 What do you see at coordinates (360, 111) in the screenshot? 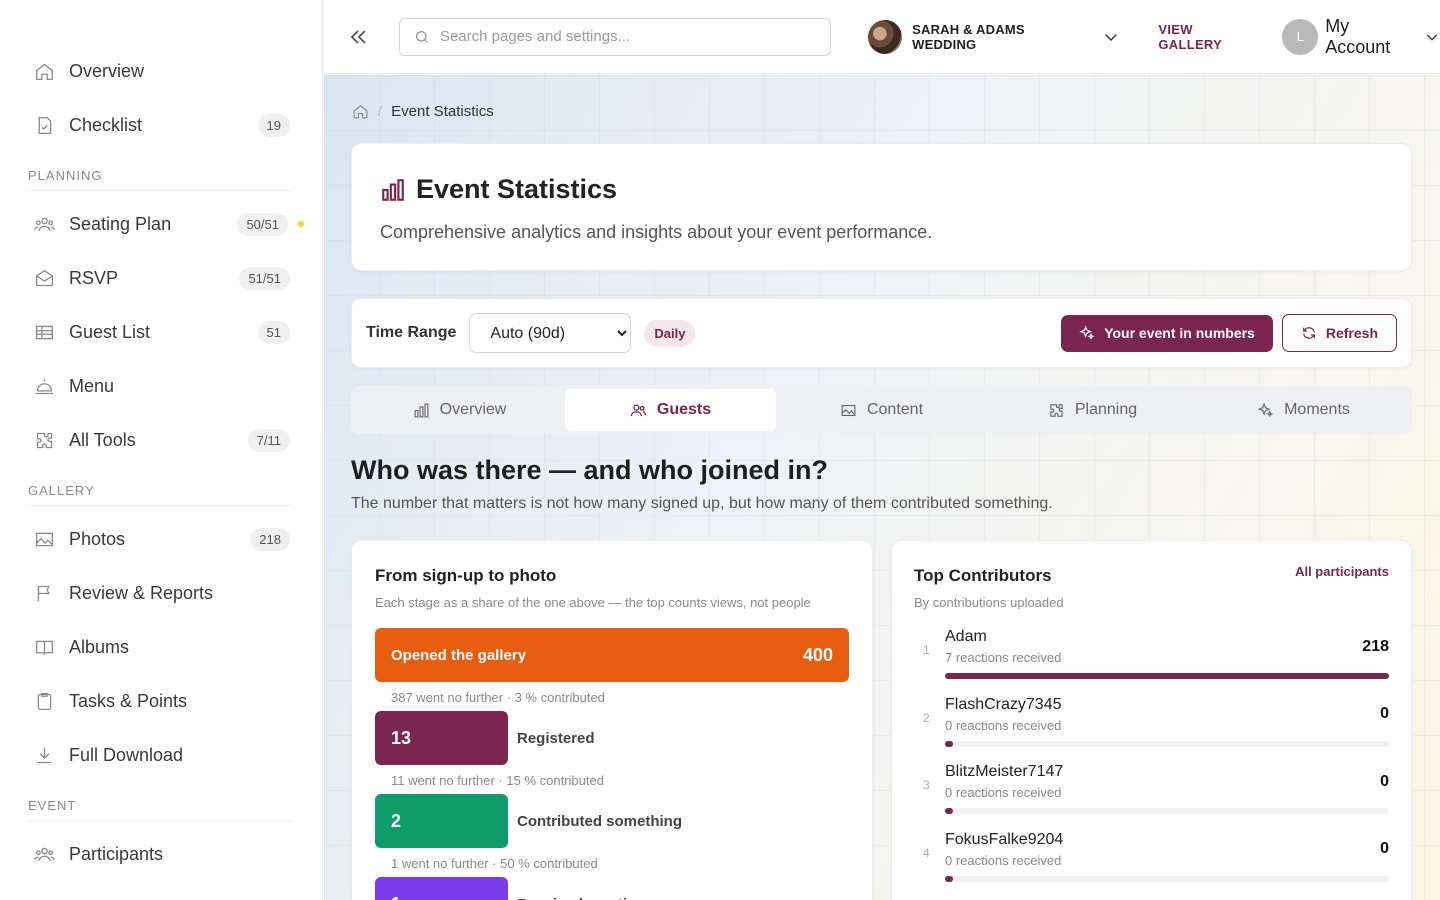
I see `home-icon` at bounding box center [360, 111].